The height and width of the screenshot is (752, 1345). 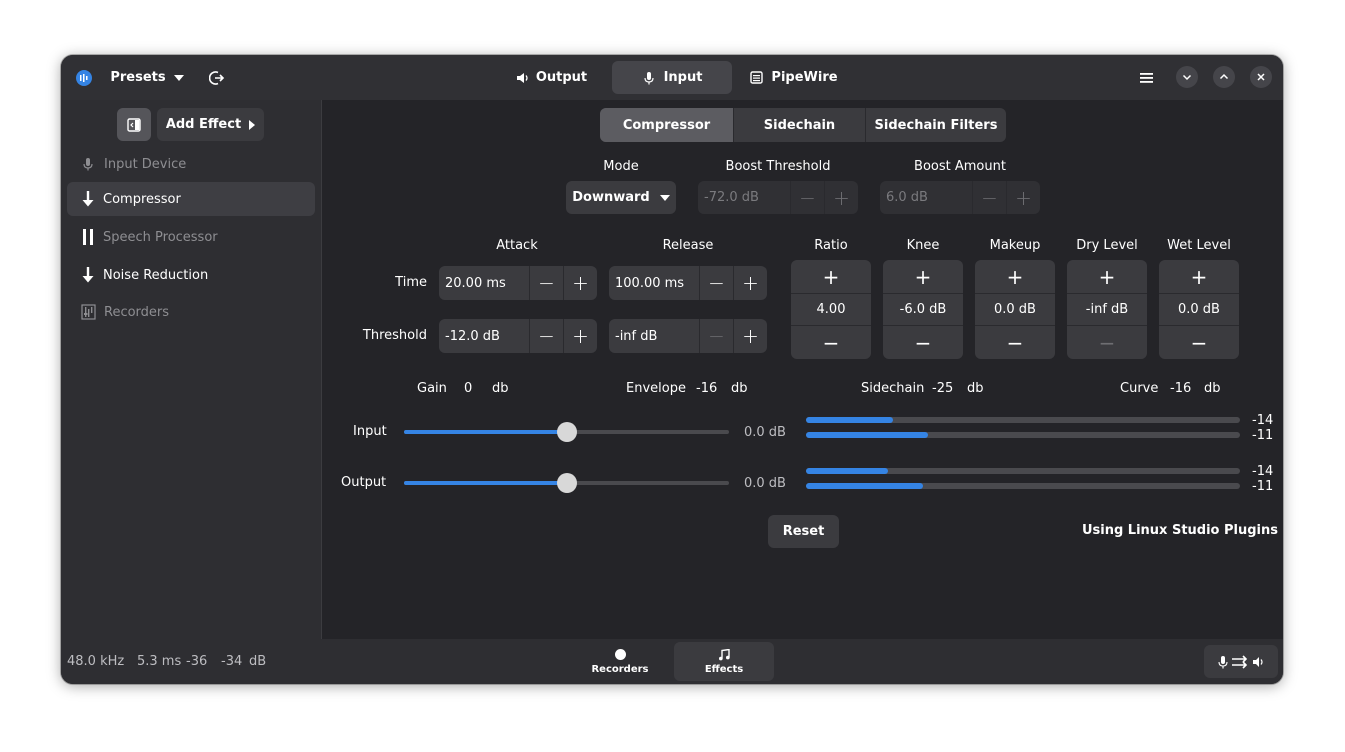 I want to click on wet-level-spinner: + 0.0 dB −, so click(x=1199, y=309).